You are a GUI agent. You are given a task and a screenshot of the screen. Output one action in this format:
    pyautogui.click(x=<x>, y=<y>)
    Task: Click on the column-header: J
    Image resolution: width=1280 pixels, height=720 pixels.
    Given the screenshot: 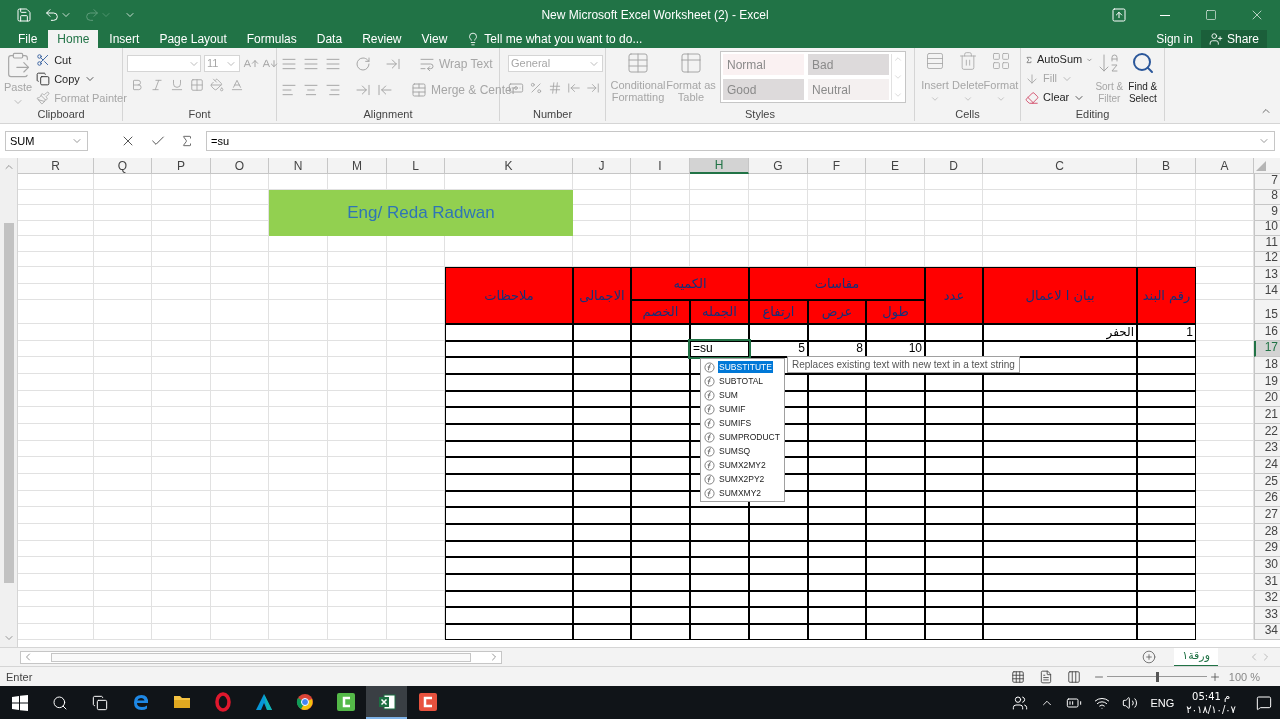 What is the action you would take?
    pyautogui.click(x=602, y=166)
    